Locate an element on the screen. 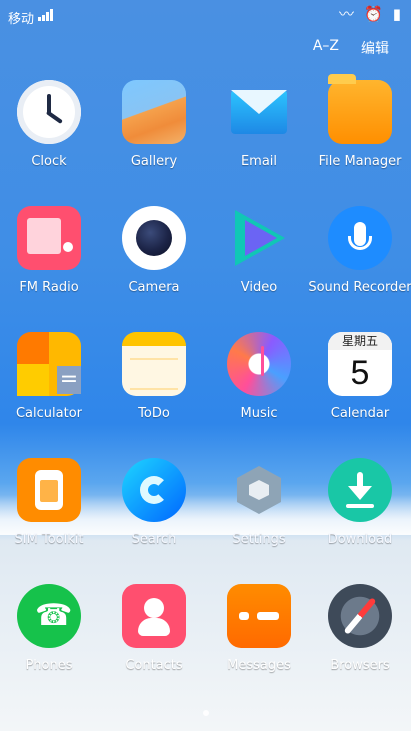 The height and width of the screenshot is (731, 411). app-music: Music is located at coordinates (259, 377).